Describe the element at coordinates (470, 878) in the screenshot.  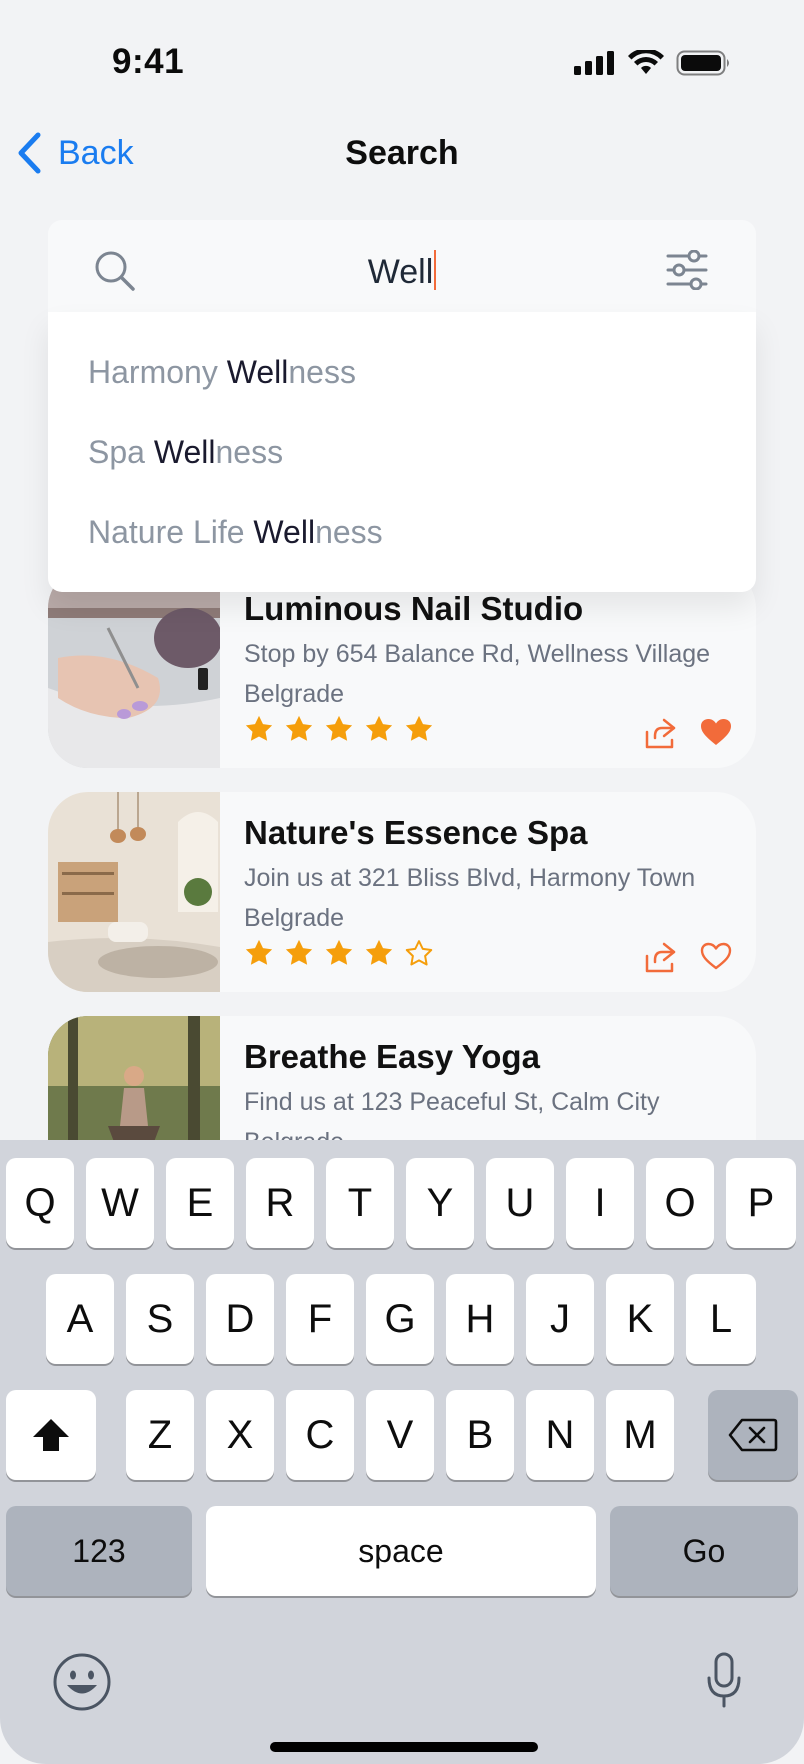
I see `result-address: Join us at 321 Bliss Blvd, Harmony Town` at that location.